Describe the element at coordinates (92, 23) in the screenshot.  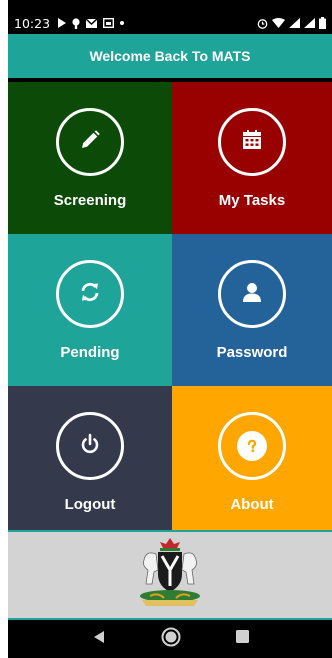
I see `mail-icon` at that location.